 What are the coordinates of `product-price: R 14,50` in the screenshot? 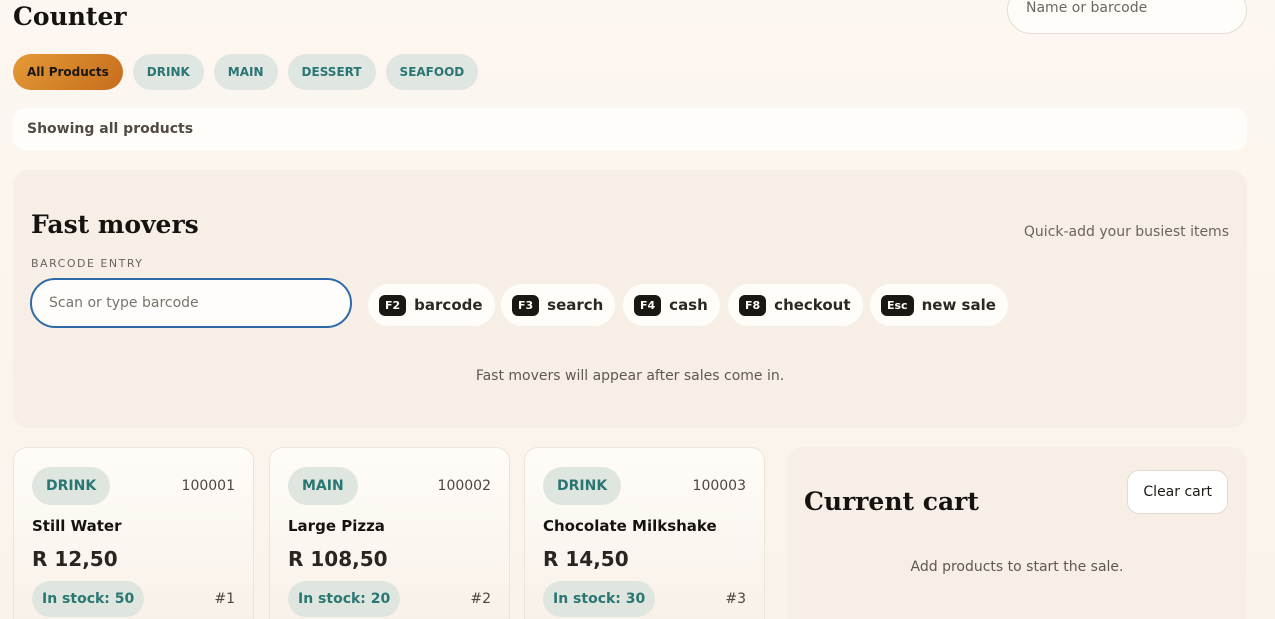 It's located at (586, 559).